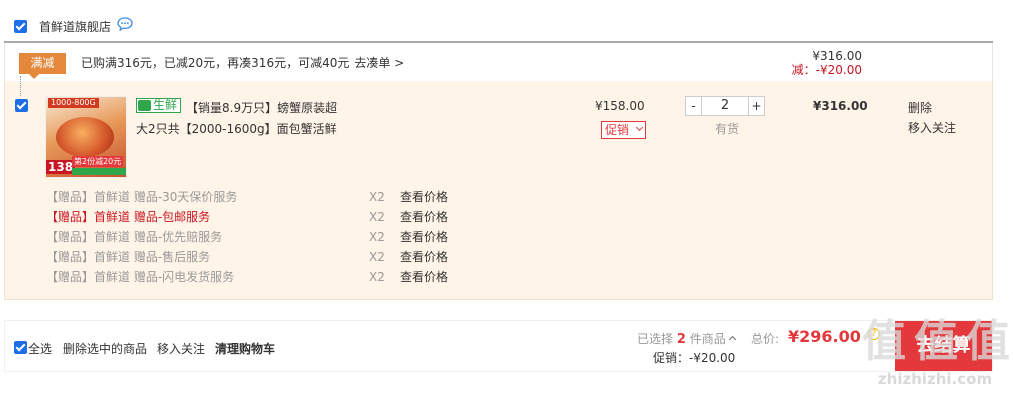  What do you see at coordinates (639, 127) in the screenshot?
I see `chevron-down-icon` at bounding box center [639, 127].